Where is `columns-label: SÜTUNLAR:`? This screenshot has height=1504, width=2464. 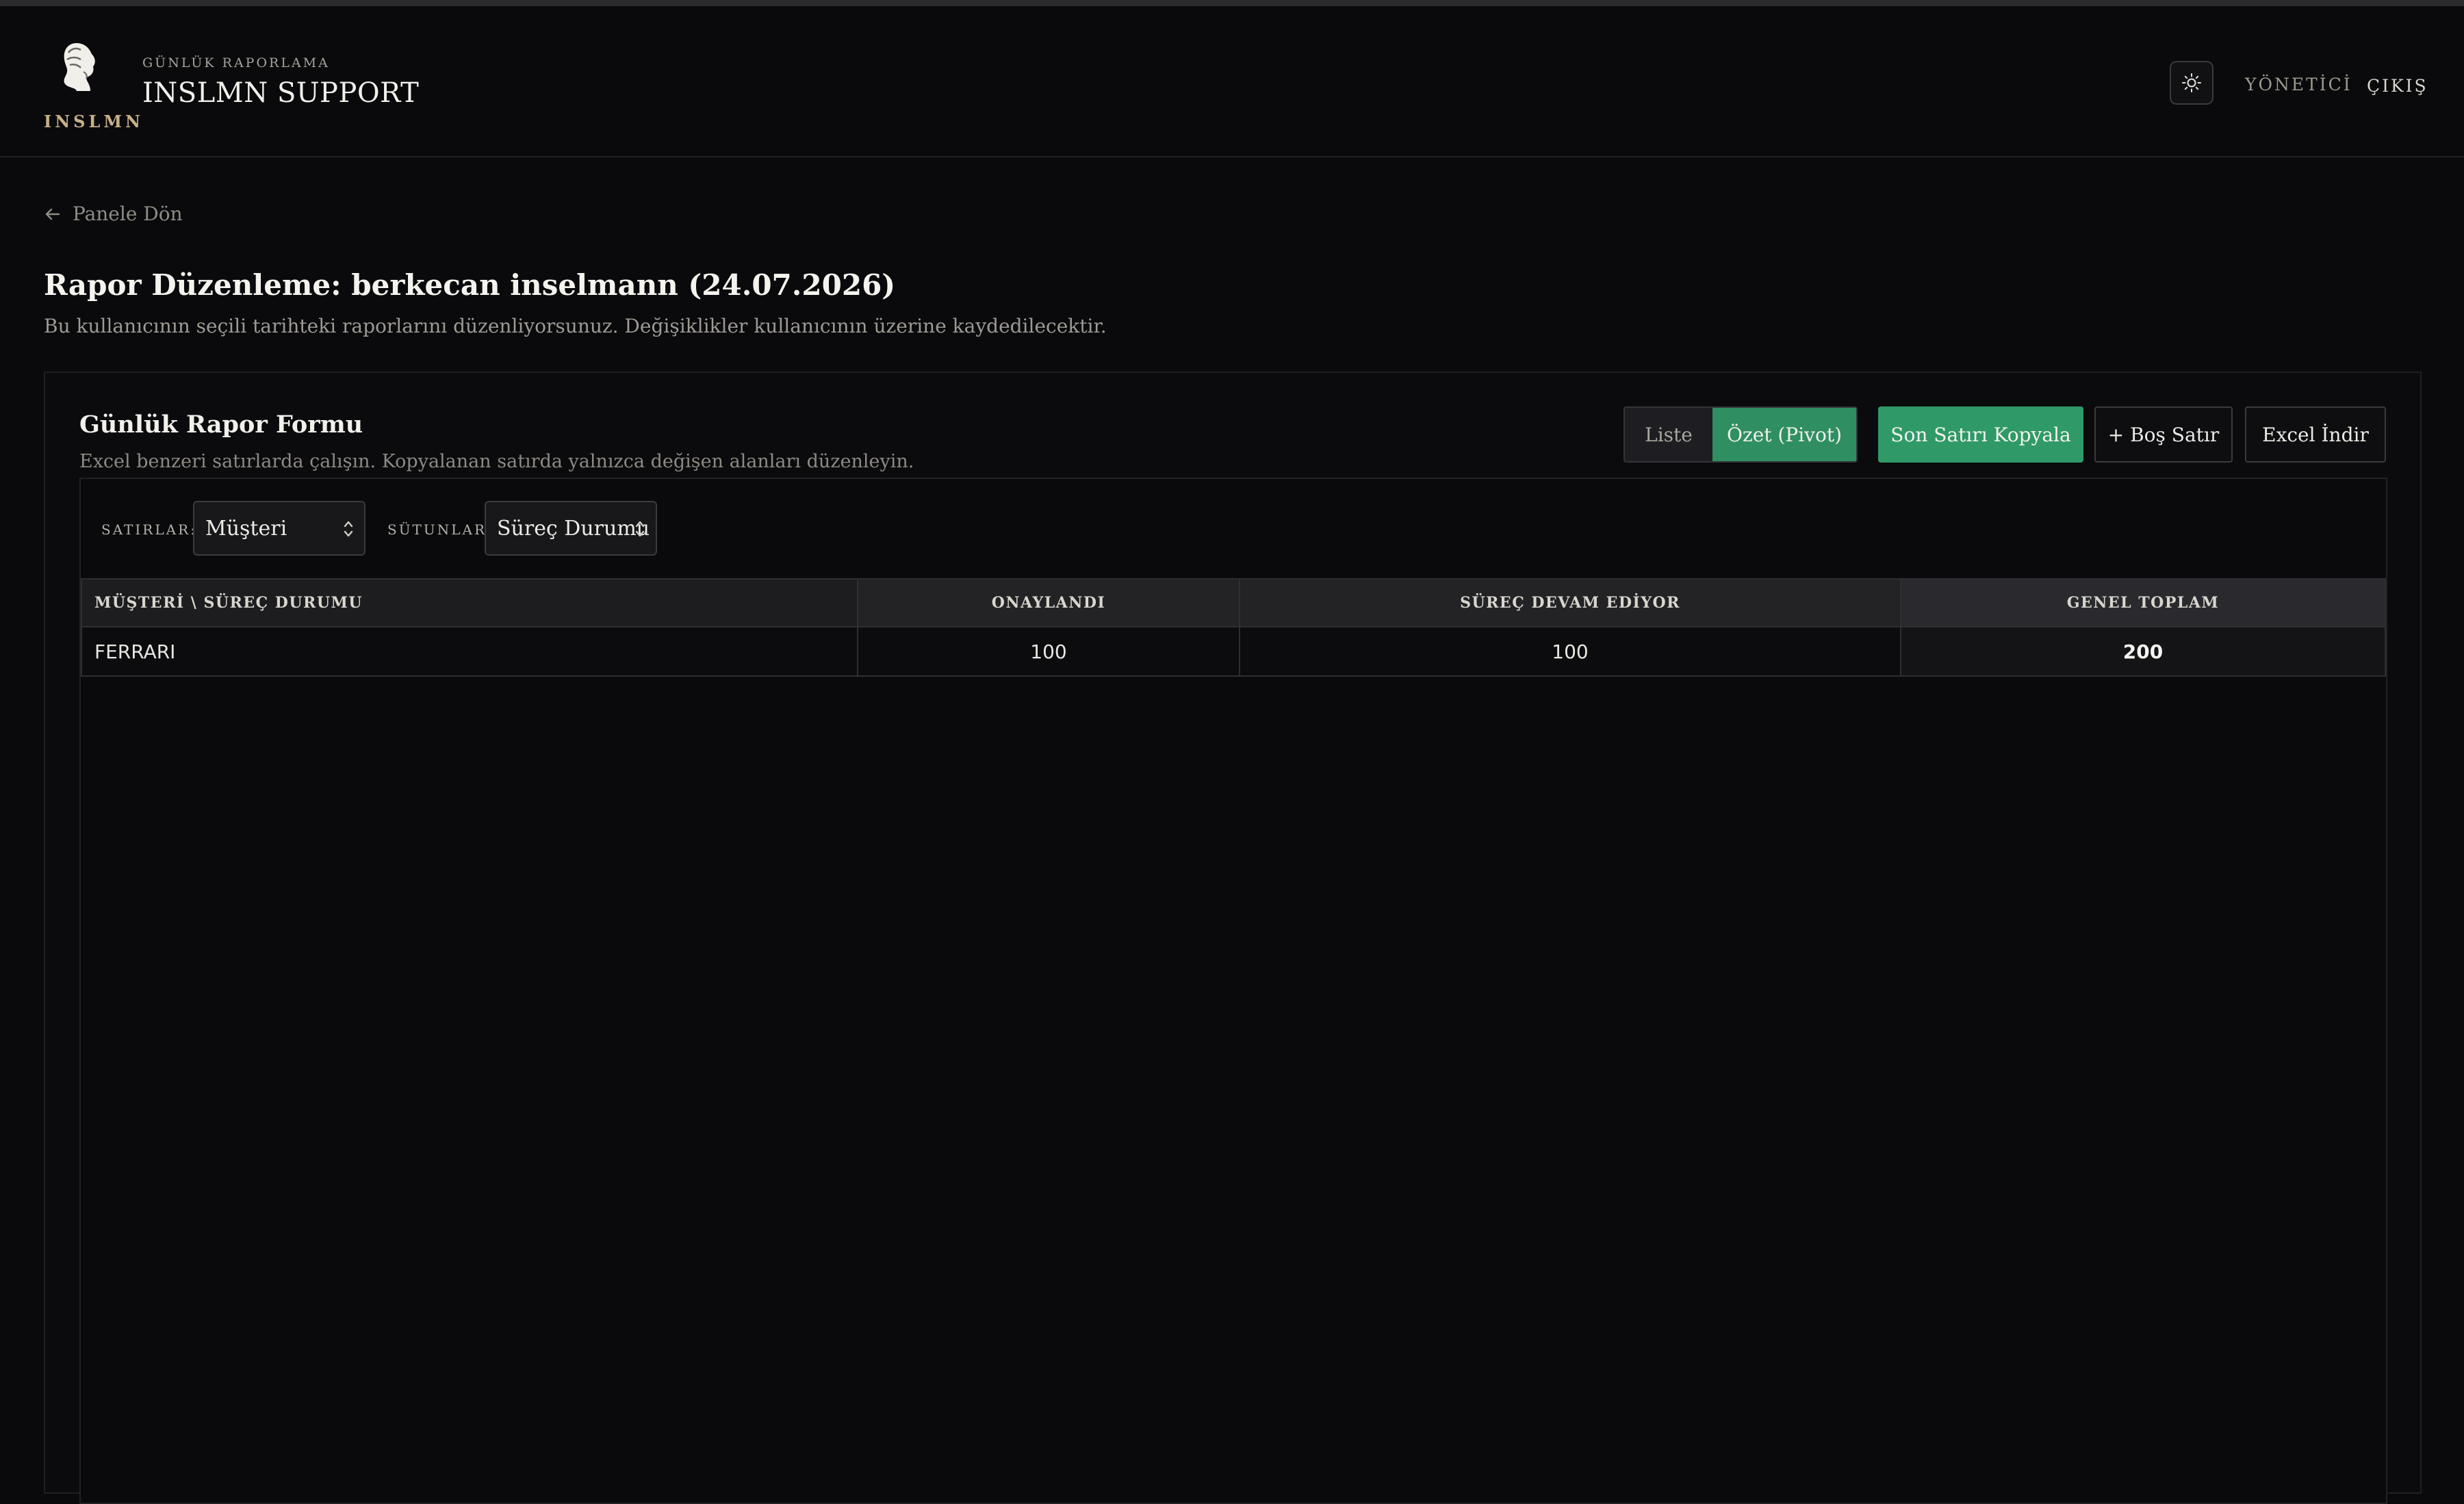
columns-label: SÜTUNLAR: is located at coordinates (440, 530).